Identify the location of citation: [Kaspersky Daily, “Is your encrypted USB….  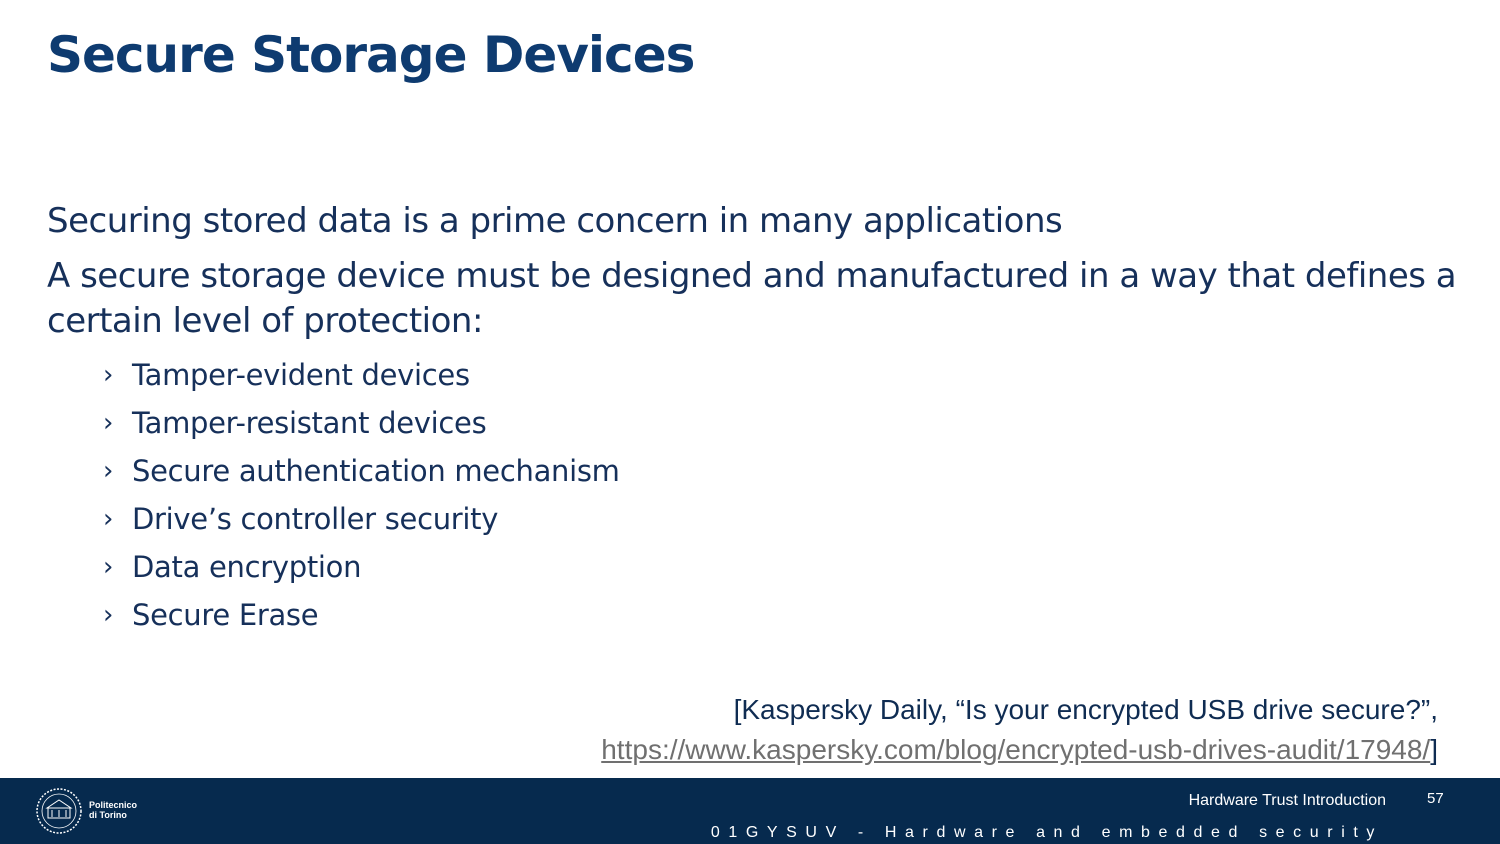
(1019, 730).